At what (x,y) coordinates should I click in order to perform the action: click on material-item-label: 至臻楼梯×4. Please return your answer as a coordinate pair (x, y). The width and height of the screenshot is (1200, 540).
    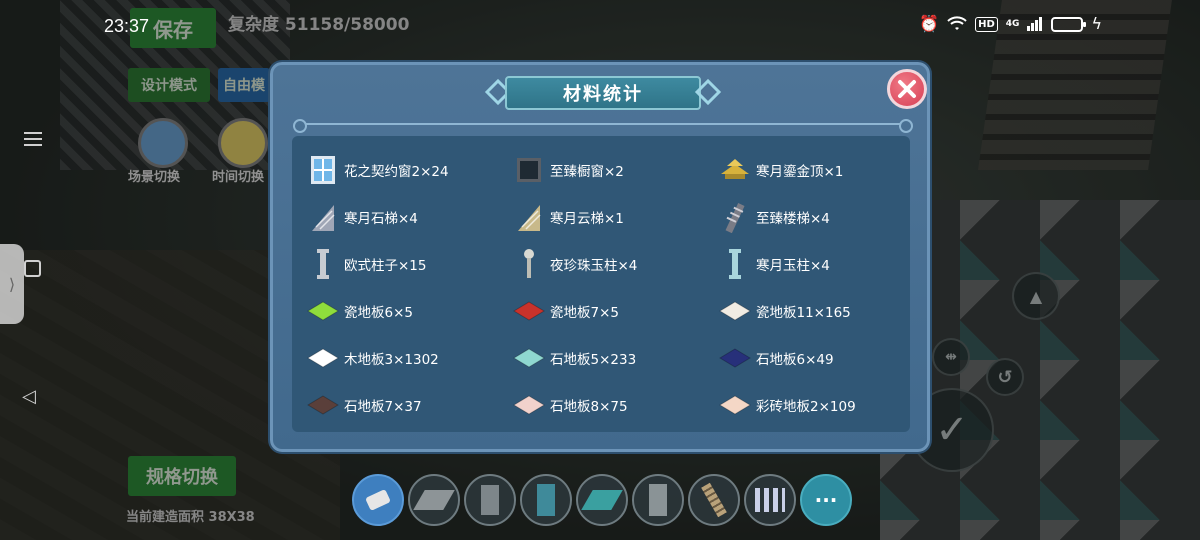
    Looking at the image, I should click on (793, 219).